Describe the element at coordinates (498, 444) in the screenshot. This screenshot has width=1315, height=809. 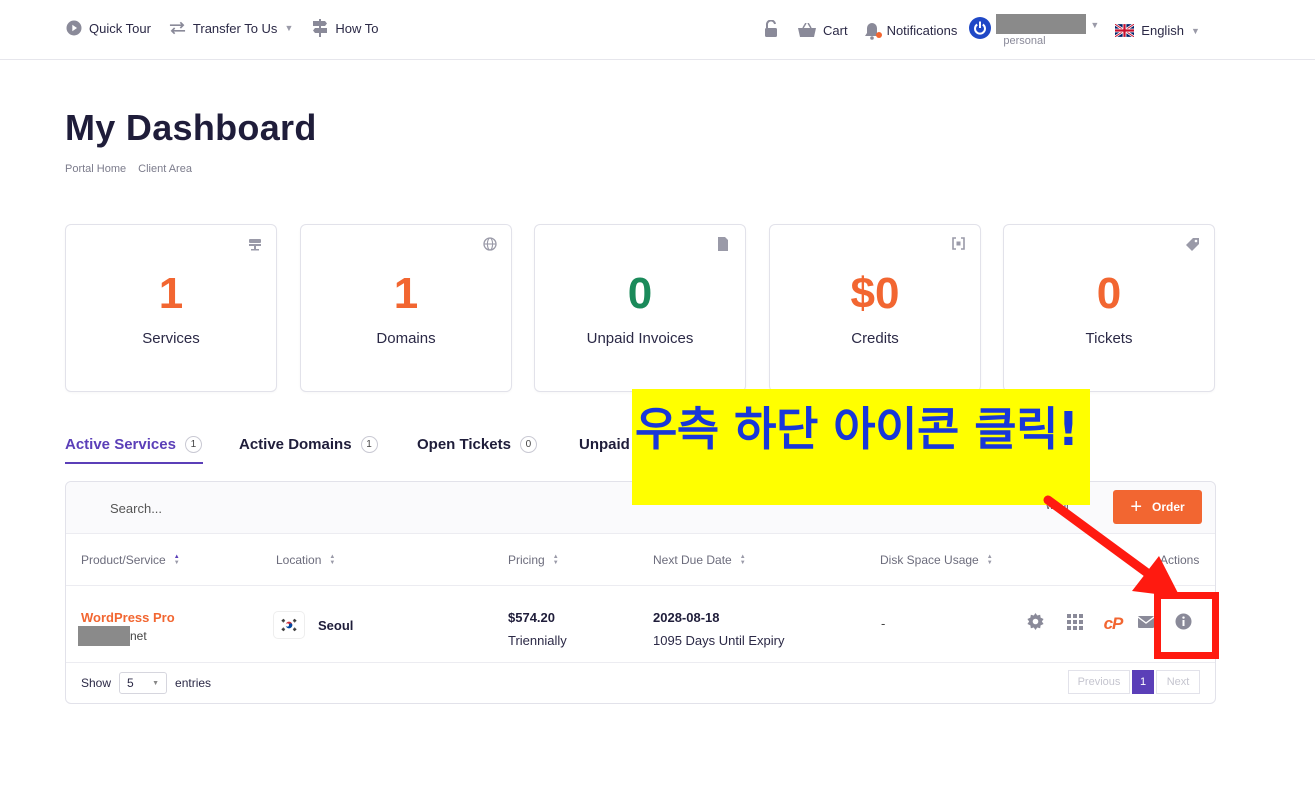
I see `tab-open-tickets: Open Tickets 0` at that location.